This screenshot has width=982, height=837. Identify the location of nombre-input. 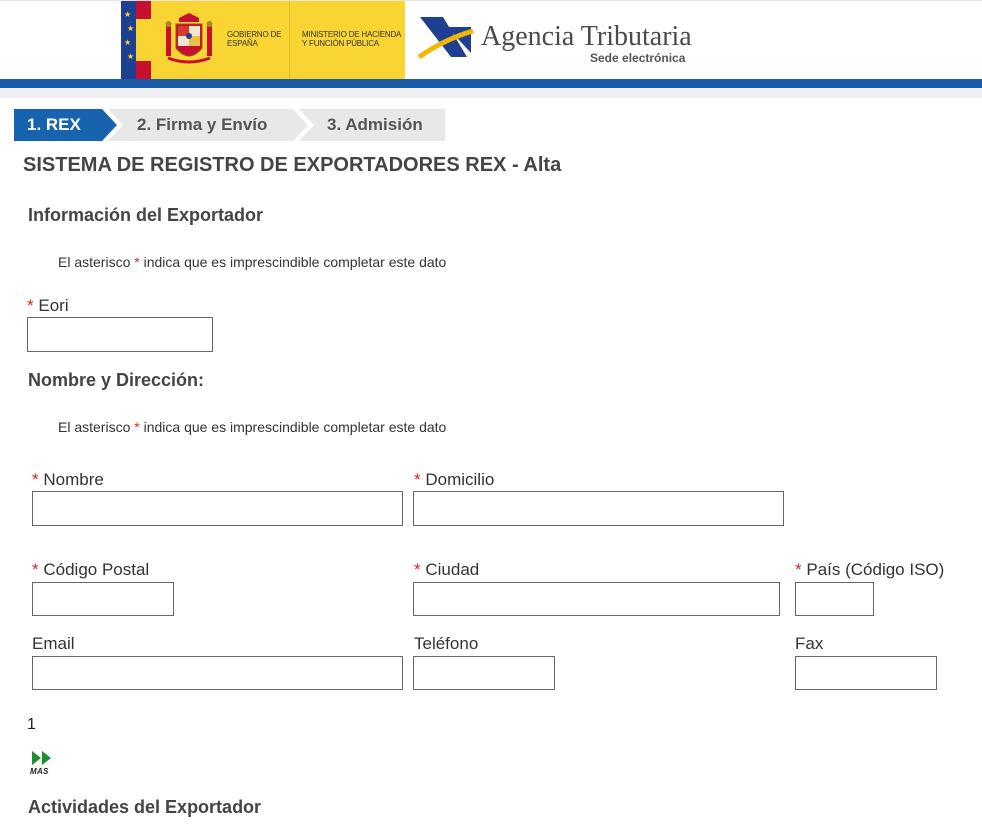
(217, 508).